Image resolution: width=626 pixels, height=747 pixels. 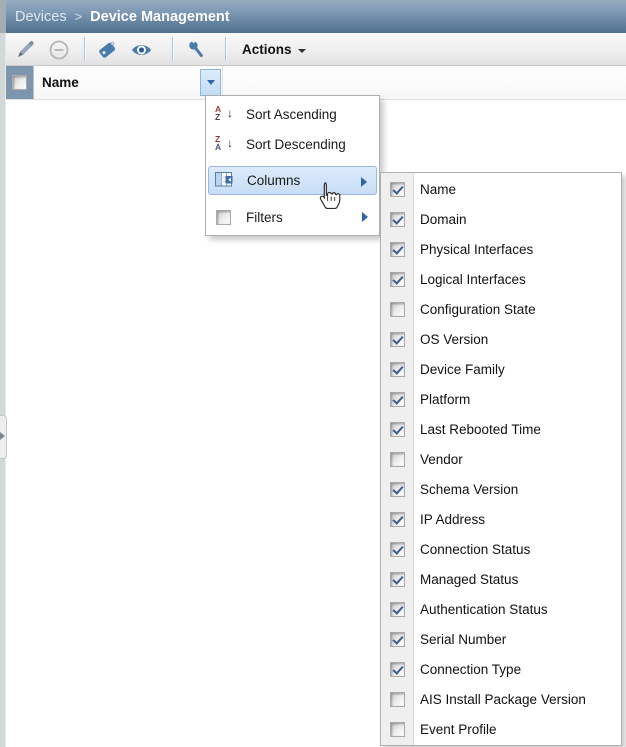 I want to click on column-toggle-ais-install-package-version: AIS Install Package Version, so click(x=501, y=699).